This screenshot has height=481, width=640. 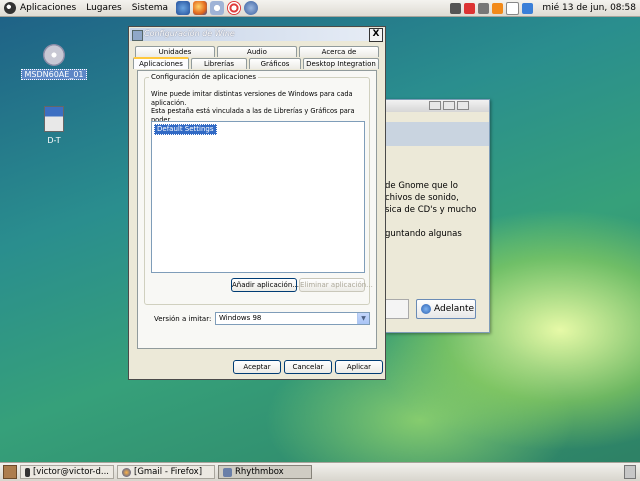 What do you see at coordinates (204, 77) in the screenshot?
I see `group-title: Configuración de aplicaciones` at bounding box center [204, 77].